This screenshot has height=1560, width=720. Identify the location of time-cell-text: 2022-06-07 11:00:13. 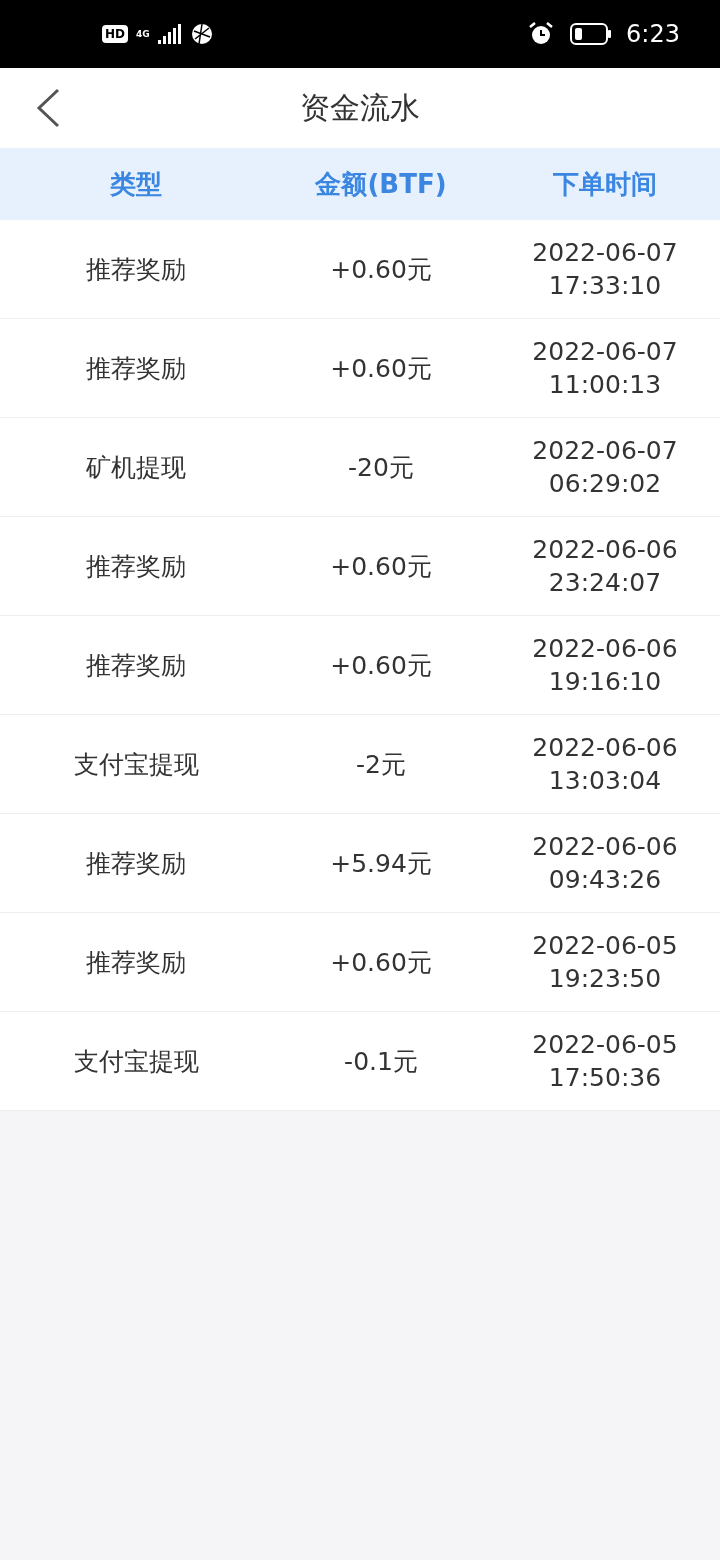
(605, 368).